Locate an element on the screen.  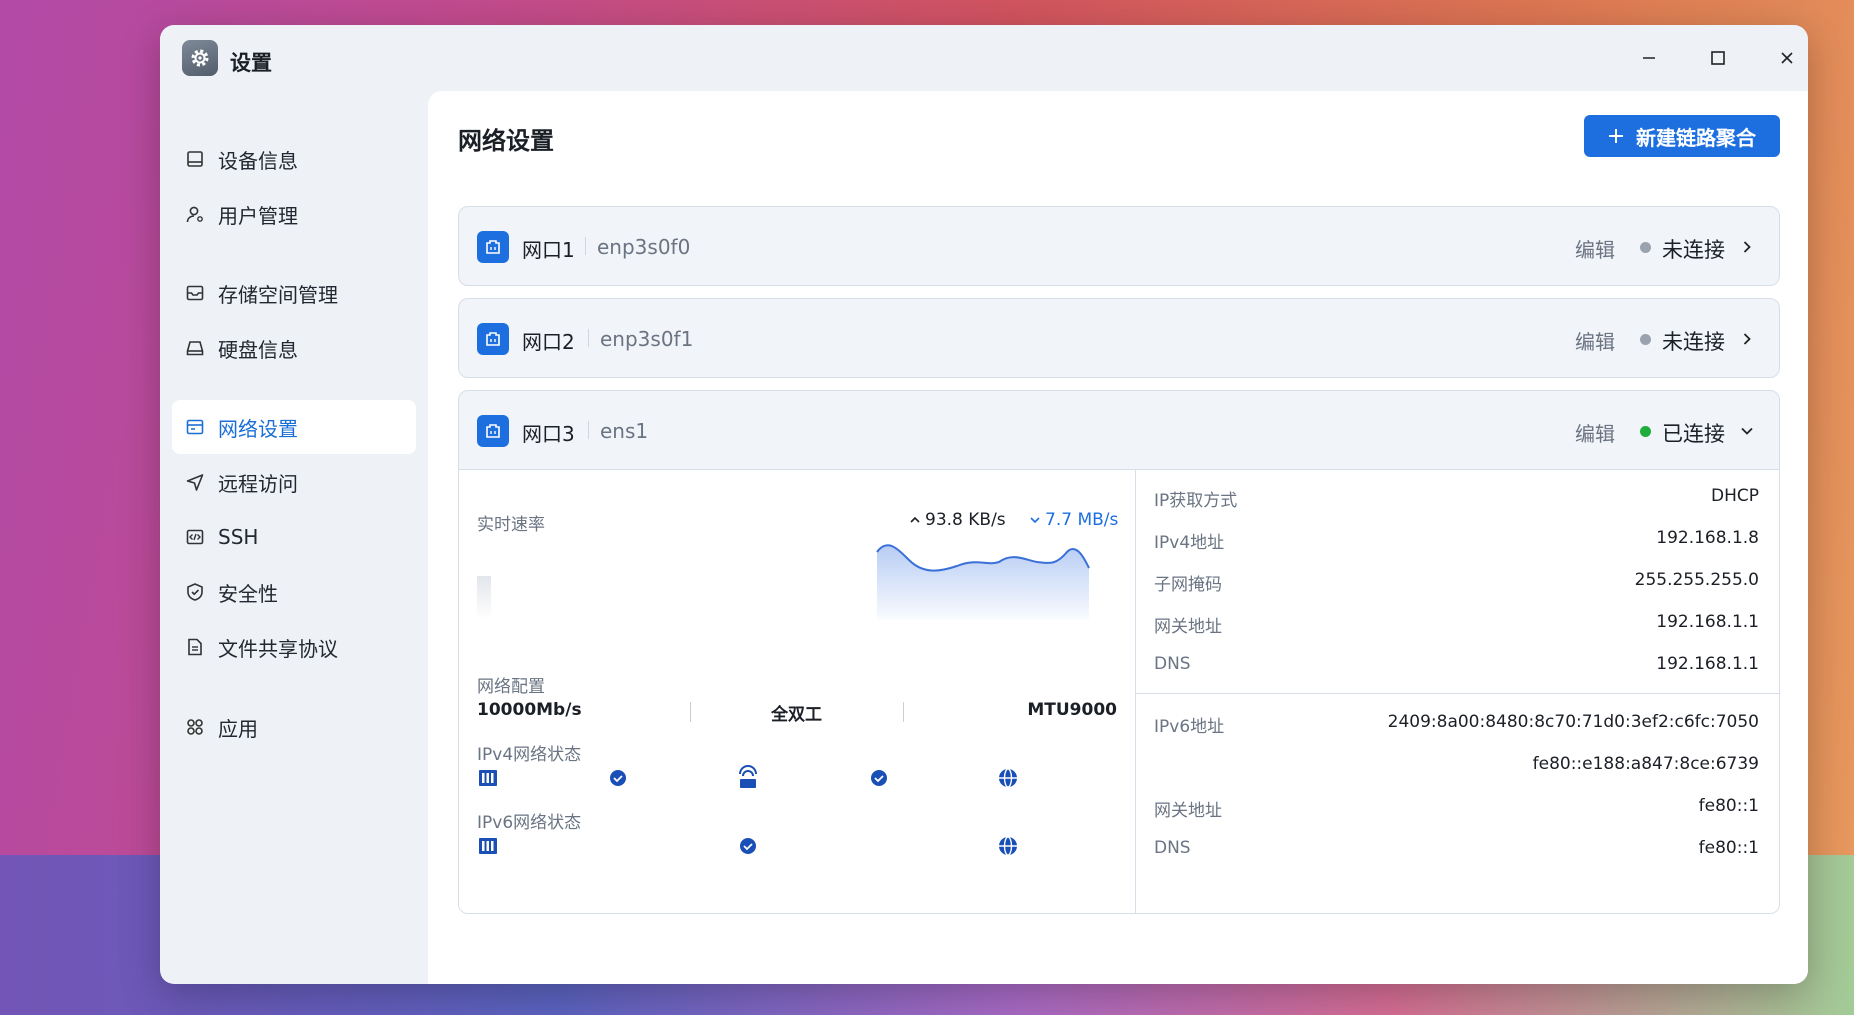
ipv4-row: 子网掩码 255.255.255.0 is located at coordinates (1456, 582).